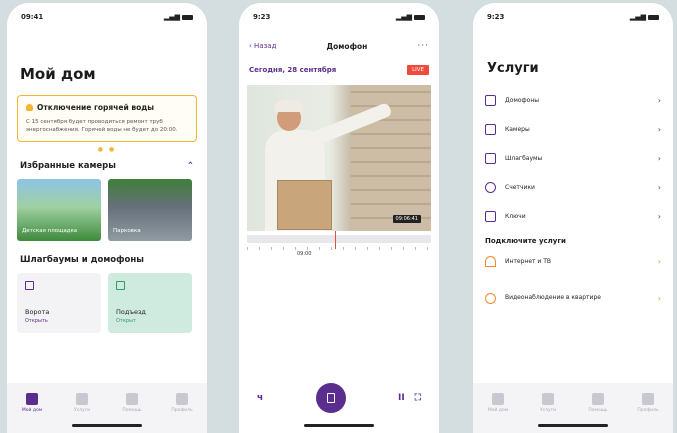  Describe the element at coordinates (423, 46) in the screenshot. I see `more-icon: ···` at that location.